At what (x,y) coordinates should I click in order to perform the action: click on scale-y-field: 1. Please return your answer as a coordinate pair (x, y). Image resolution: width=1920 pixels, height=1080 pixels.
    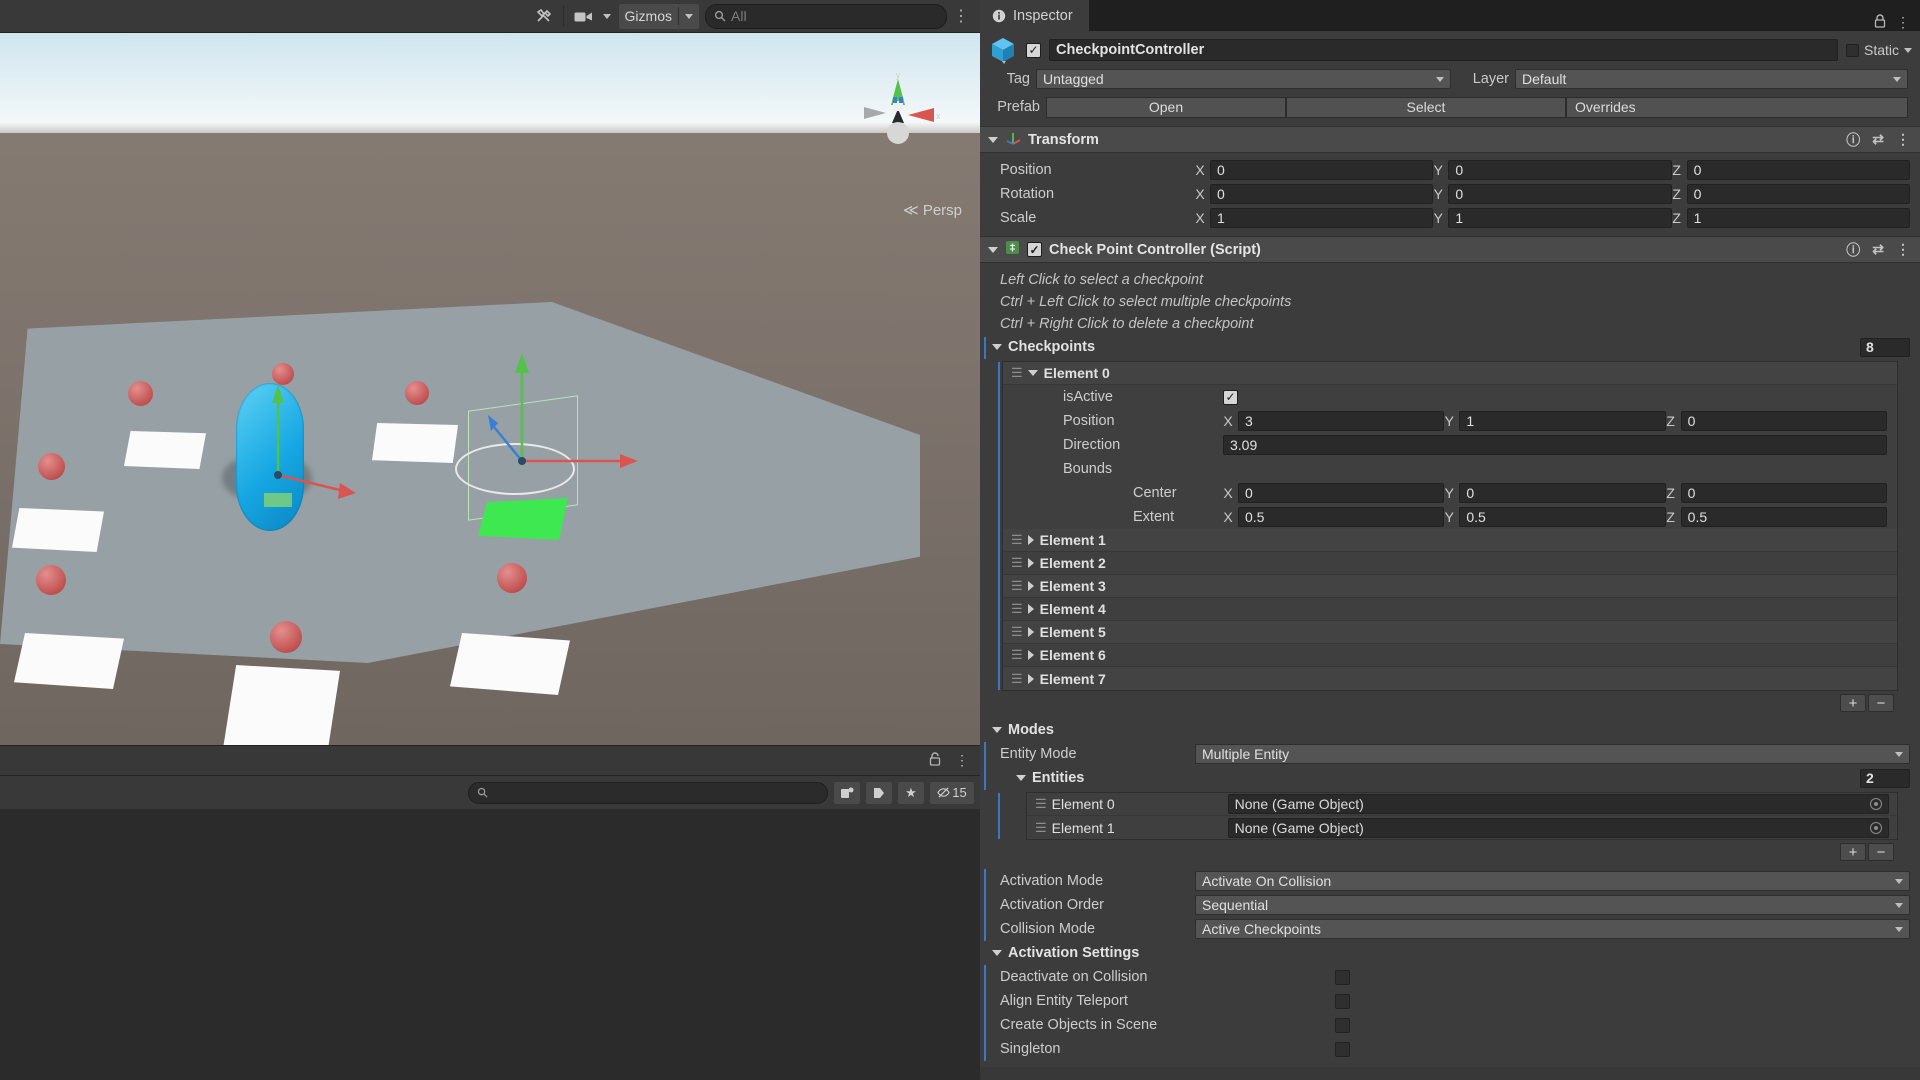
    Looking at the image, I should click on (1560, 218).